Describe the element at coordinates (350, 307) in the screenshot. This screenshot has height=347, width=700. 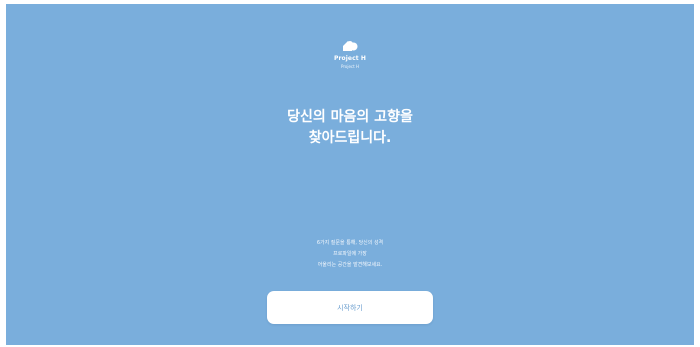
I see `start-button: 시작하기` at that location.